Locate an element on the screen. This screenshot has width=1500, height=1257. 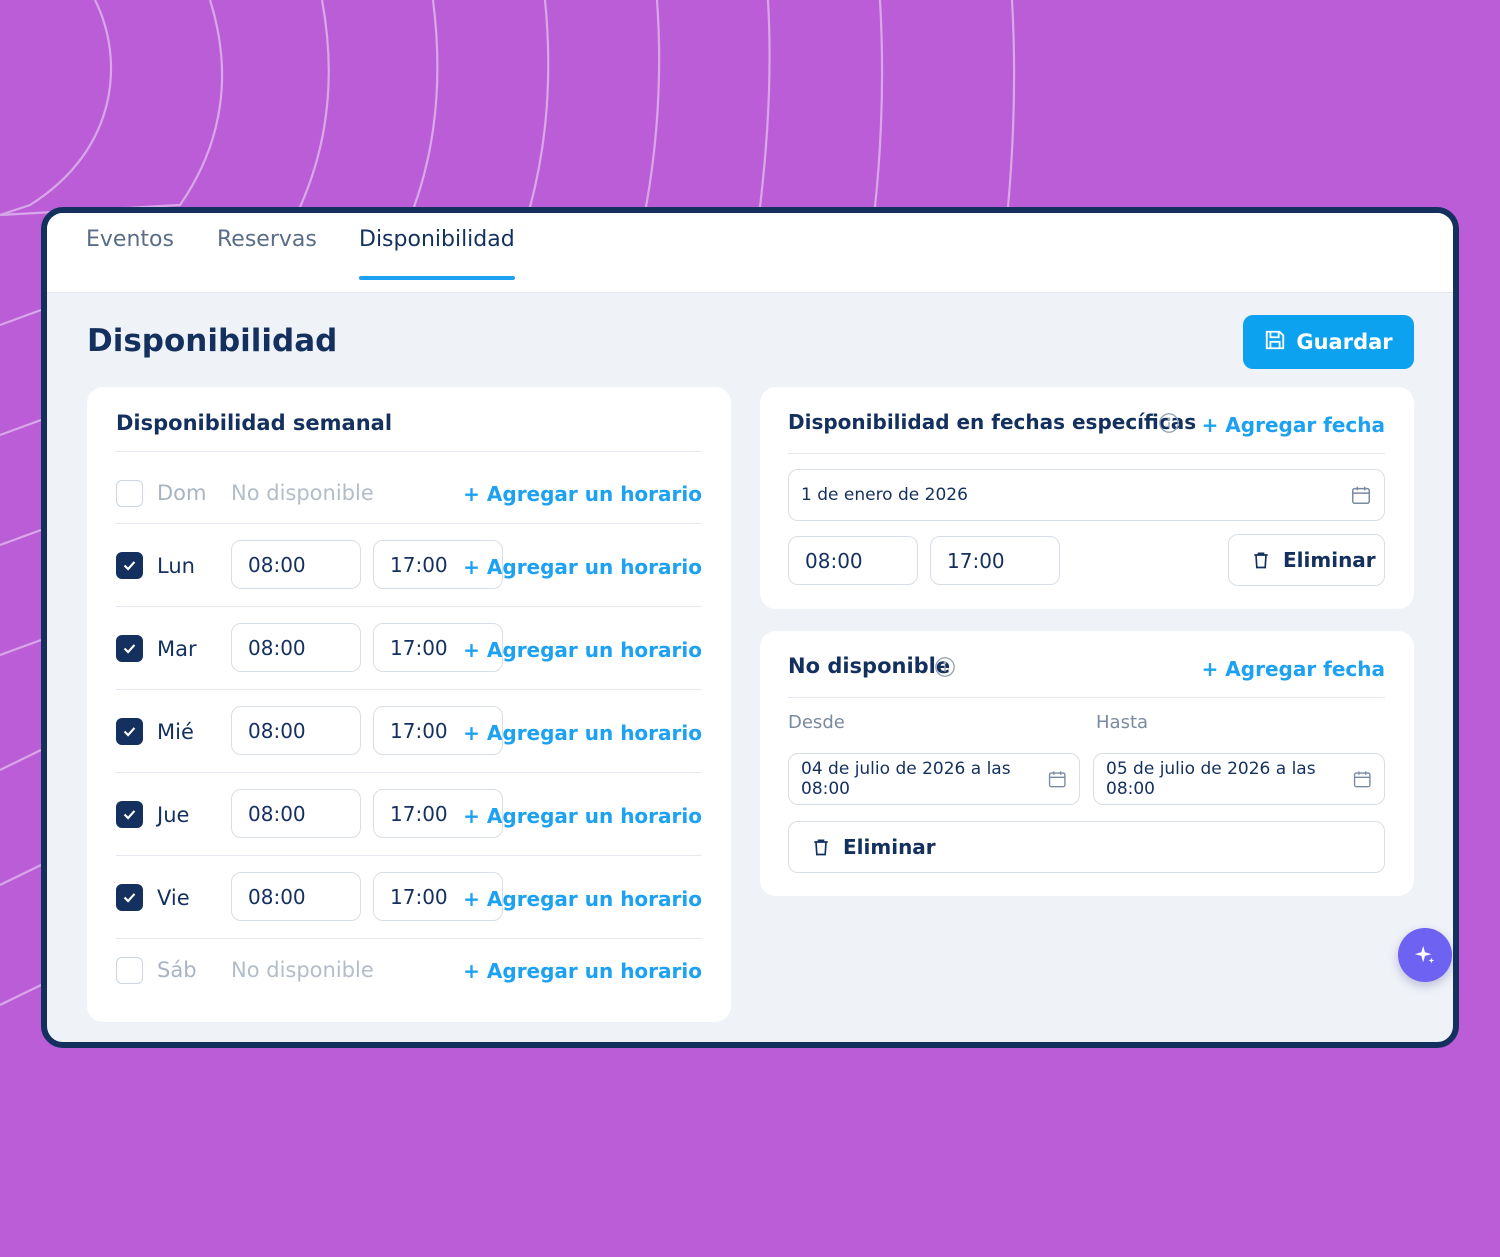
checkbox-vie is located at coordinates (129, 897).